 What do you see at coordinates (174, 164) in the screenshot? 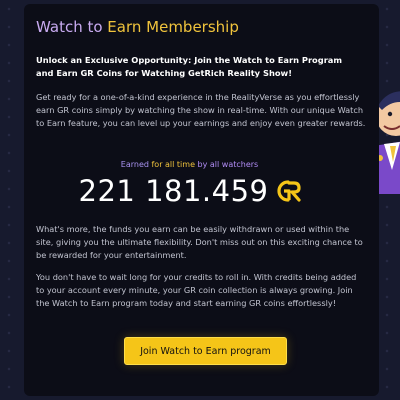
I see `earned-label-middle: for all time` at bounding box center [174, 164].